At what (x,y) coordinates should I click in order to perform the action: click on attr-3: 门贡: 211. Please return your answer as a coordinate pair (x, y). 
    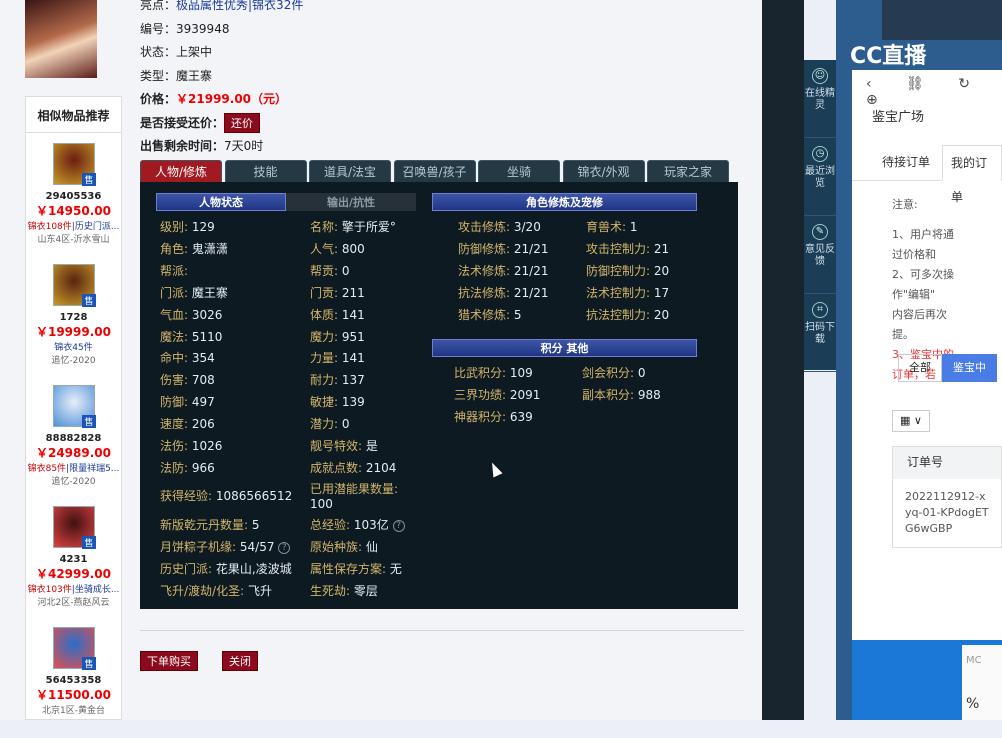
    Looking at the image, I should click on (337, 292).